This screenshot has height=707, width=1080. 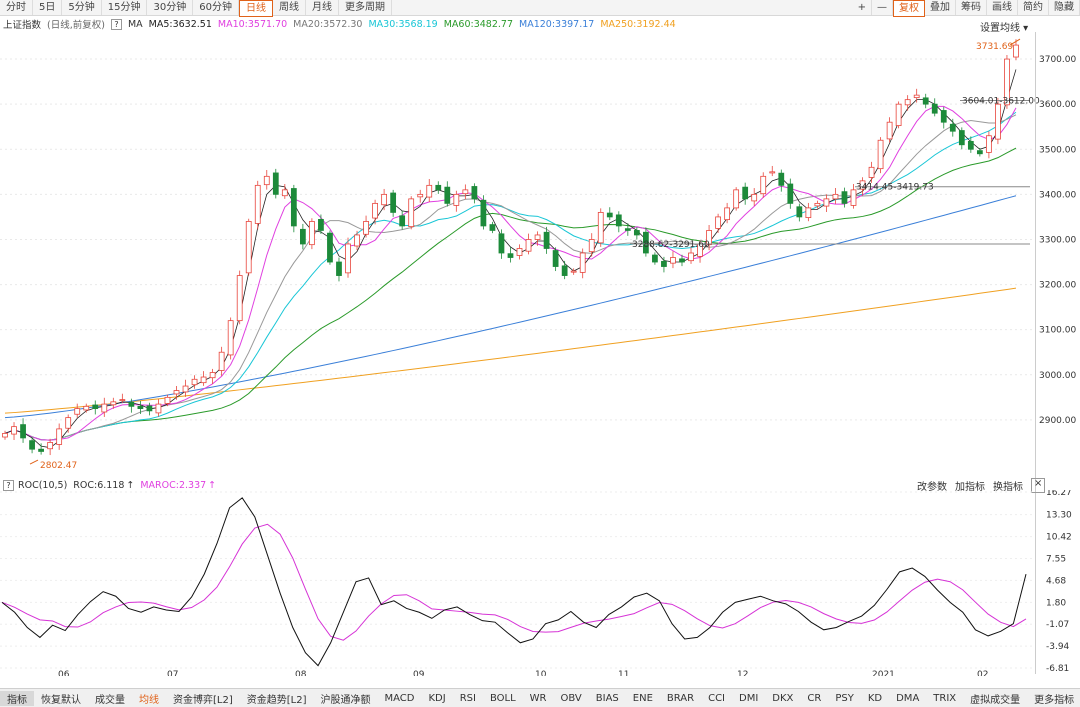 I want to click on y-tick-label: 10.42, so click(x=1059, y=538).